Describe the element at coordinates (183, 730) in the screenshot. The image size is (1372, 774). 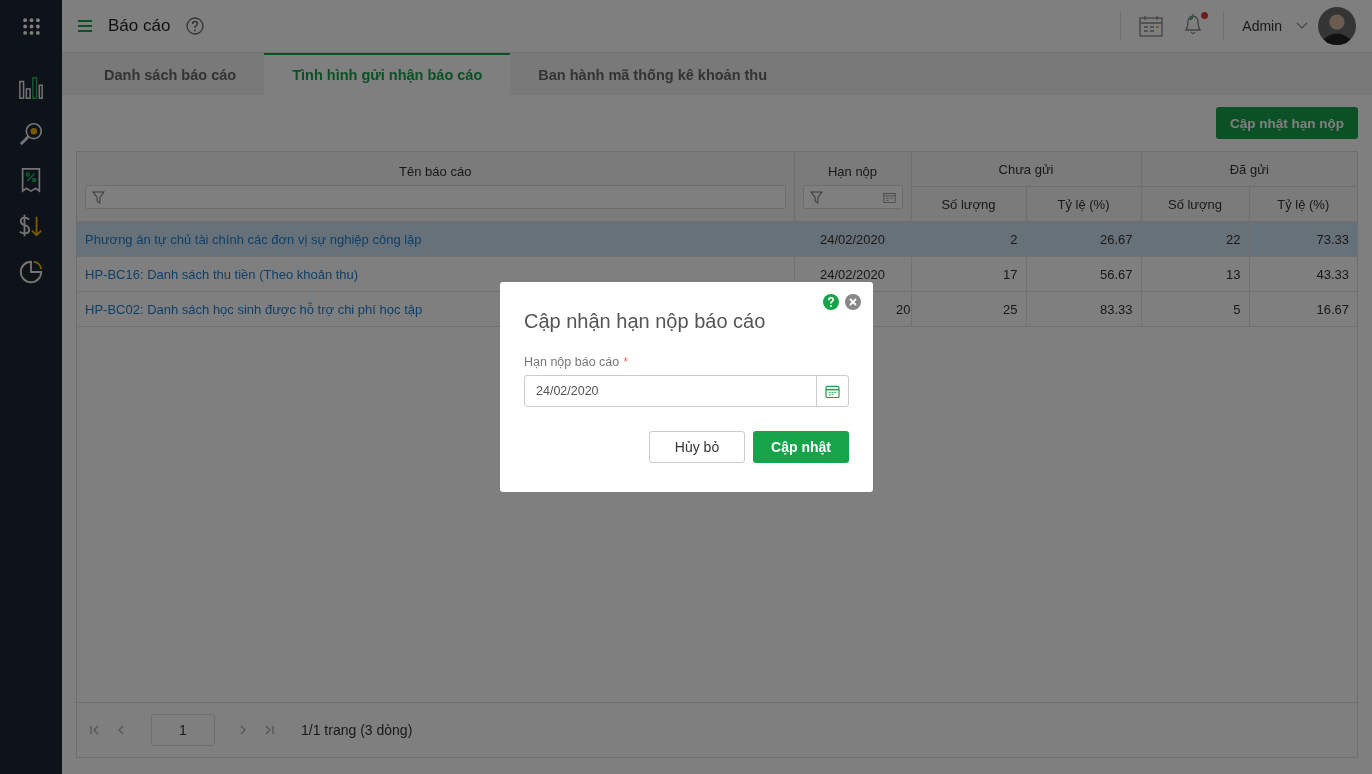
I see `page-input: 1` at that location.